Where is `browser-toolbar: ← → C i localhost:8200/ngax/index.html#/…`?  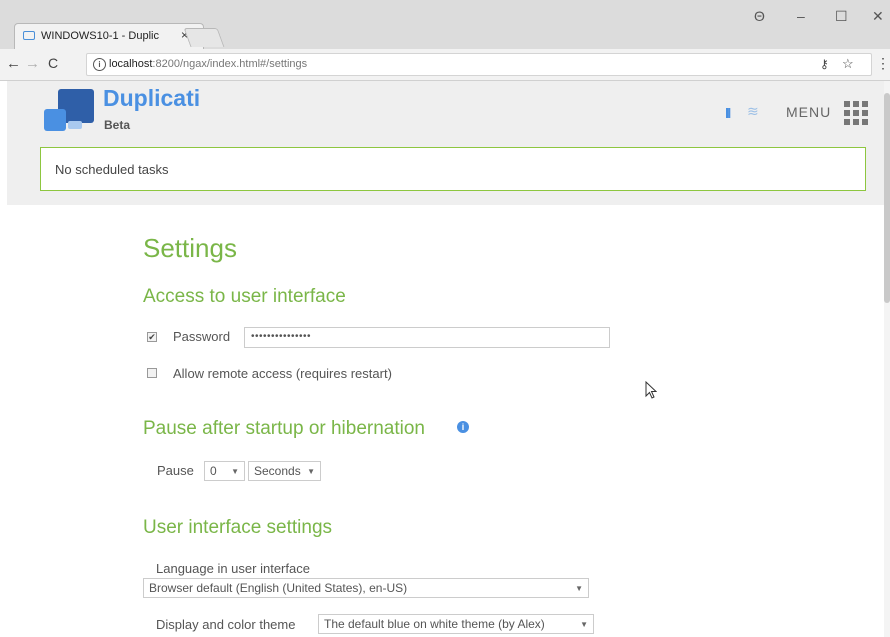
browser-toolbar: ← → C i localhost:8200/ngax/index.html#/… is located at coordinates (445, 65).